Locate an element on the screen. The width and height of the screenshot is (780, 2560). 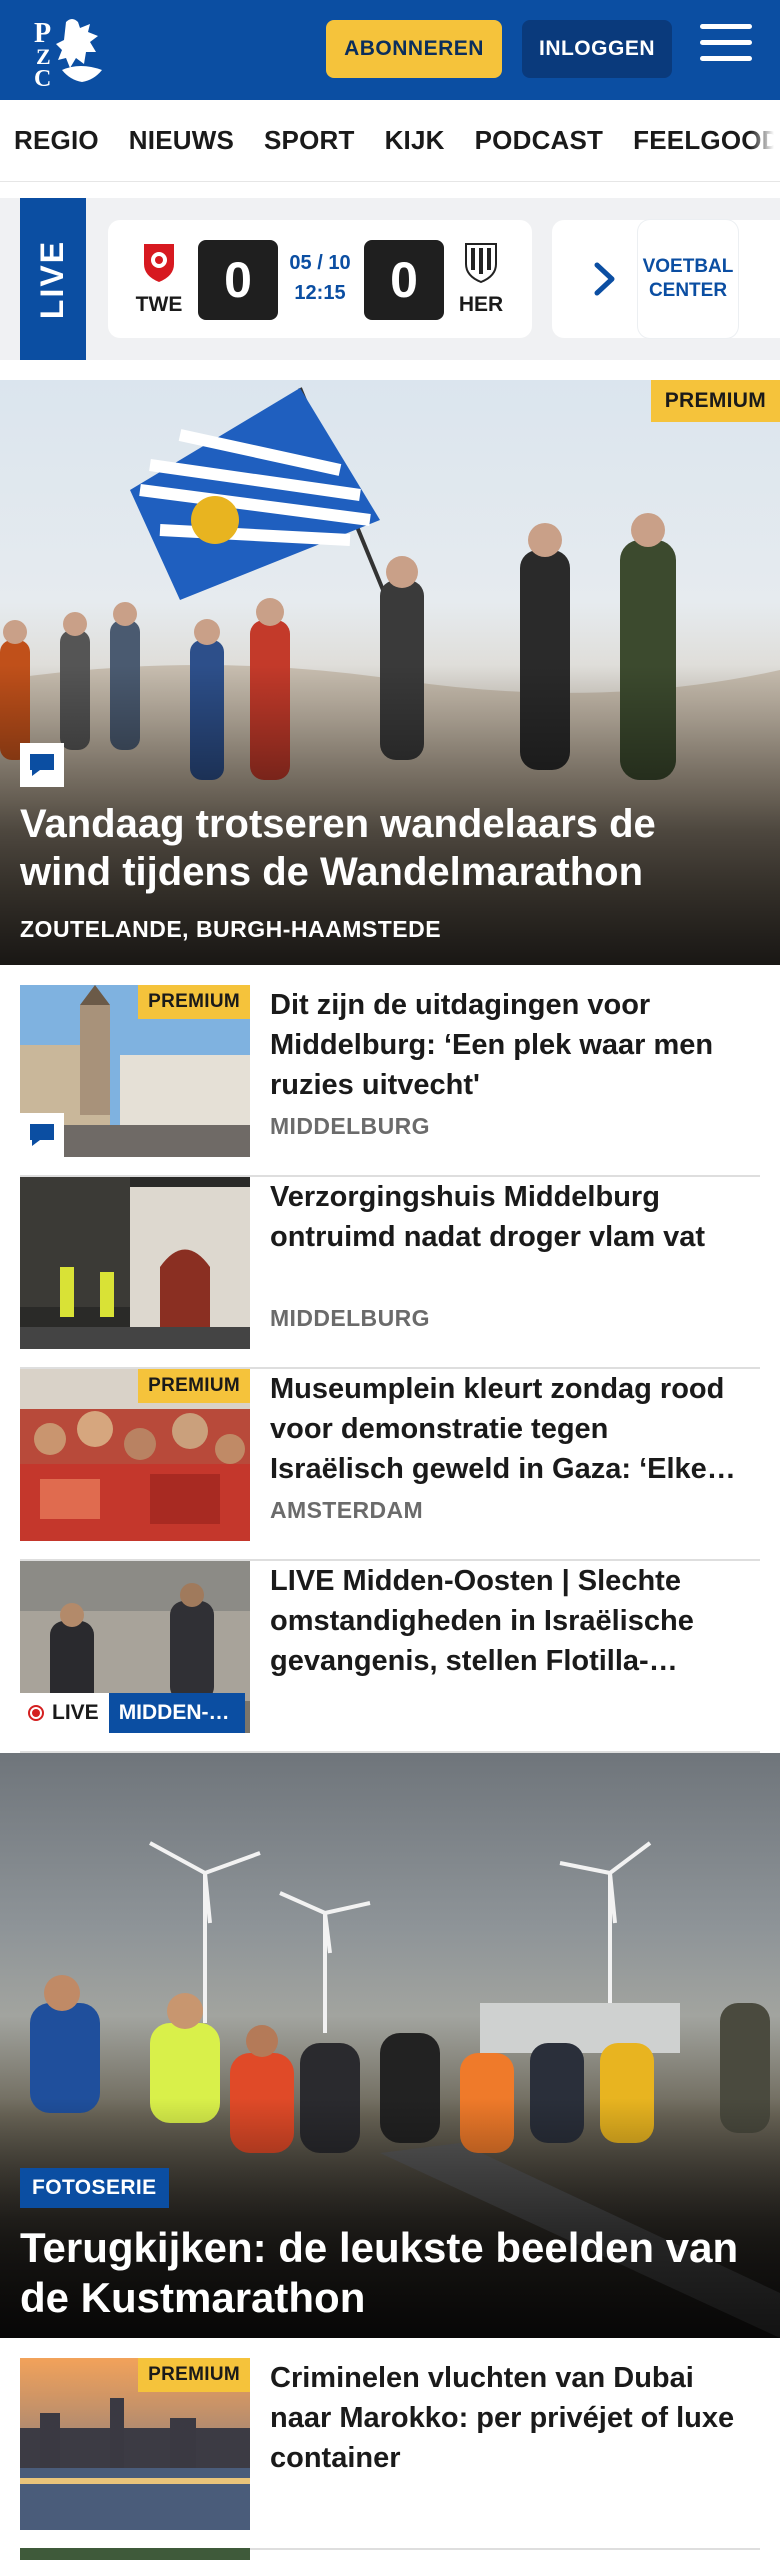
match-date: 05 / 10 is located at coordinates (320, 263).